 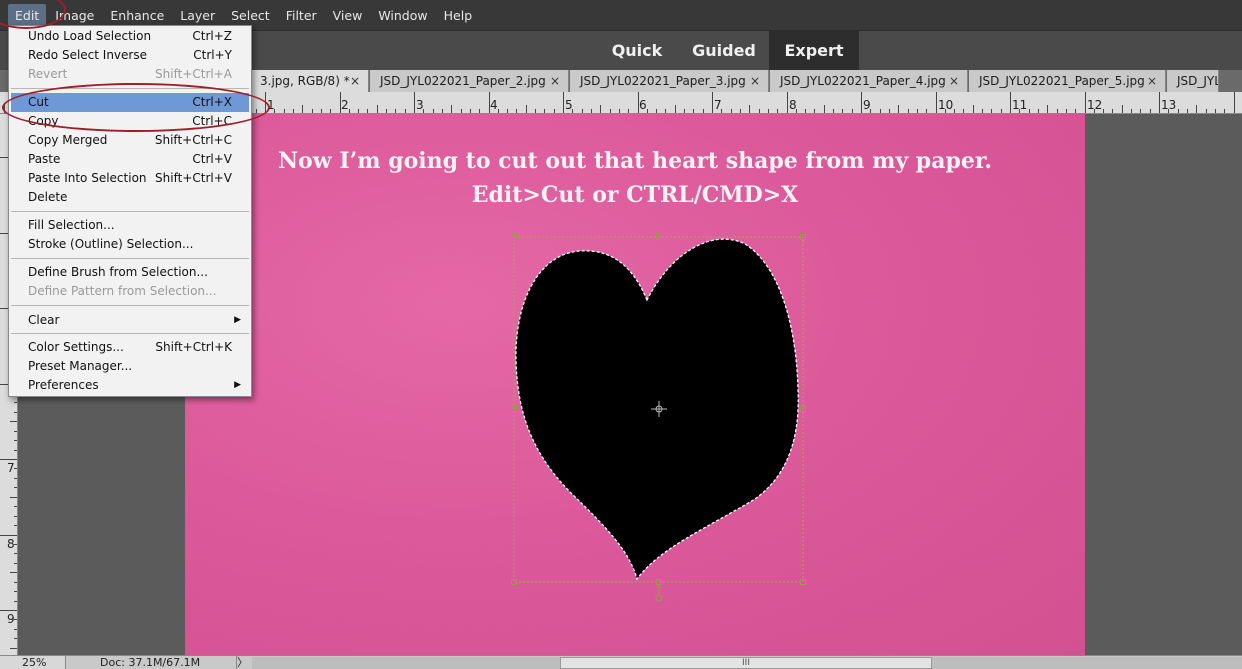 What do you see at coordinates (637, 51) in the screenshot?
I see `mode-quick-tab: Quick` at bounding box center [637, 51].